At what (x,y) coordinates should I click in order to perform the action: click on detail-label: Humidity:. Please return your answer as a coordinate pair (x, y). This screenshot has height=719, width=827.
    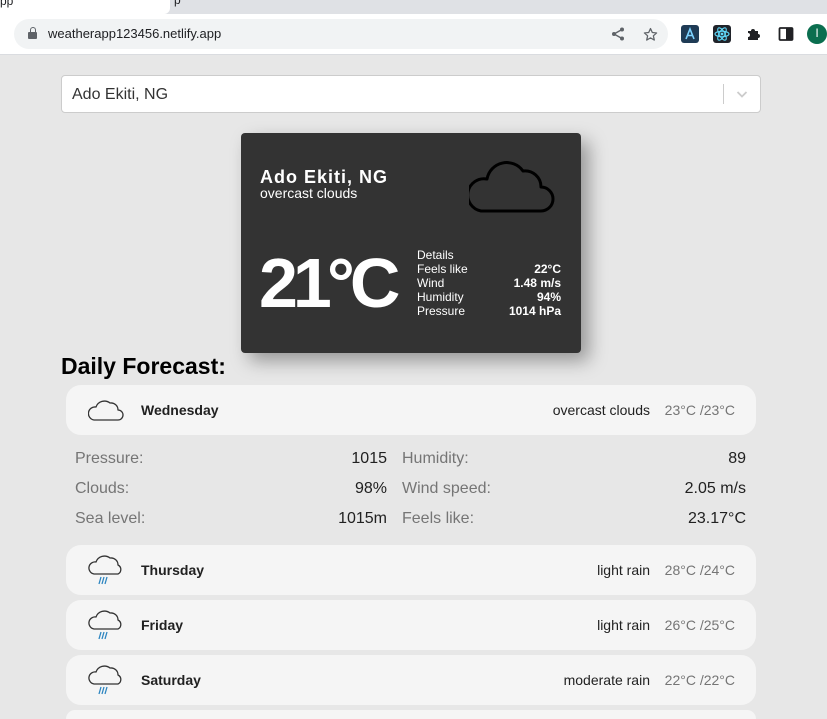
    Looking at the image, I should click on (435, 458).